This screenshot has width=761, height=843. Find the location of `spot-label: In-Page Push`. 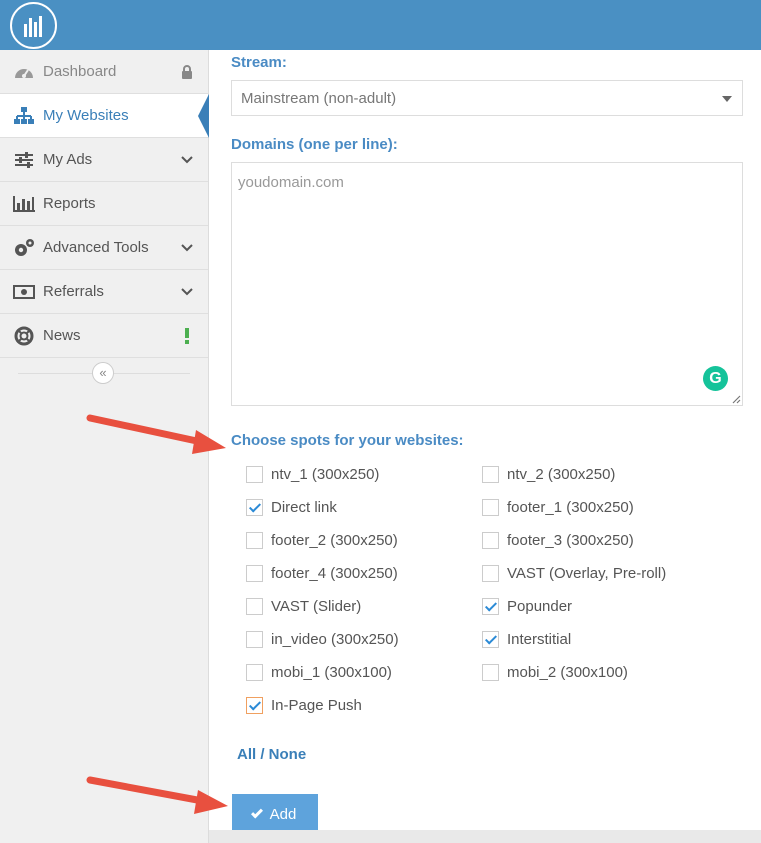

spot-label: In-Page Push is located at coordinates (316, 705).